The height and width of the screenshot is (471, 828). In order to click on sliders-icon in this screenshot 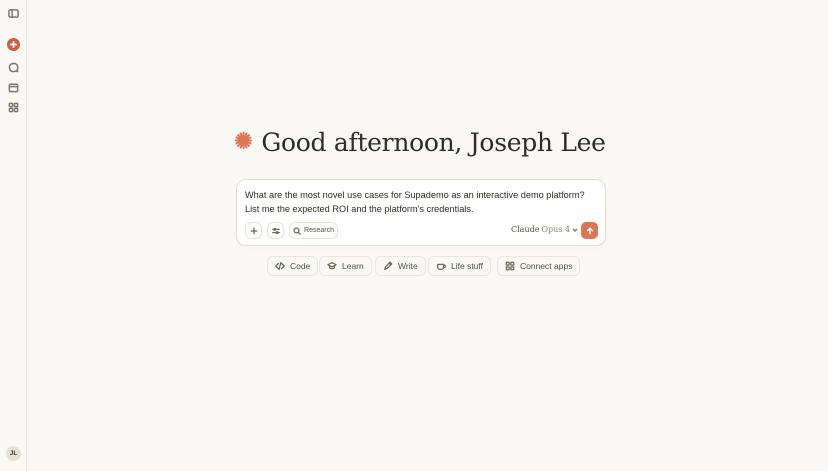, I will do `click(275, 230)`.